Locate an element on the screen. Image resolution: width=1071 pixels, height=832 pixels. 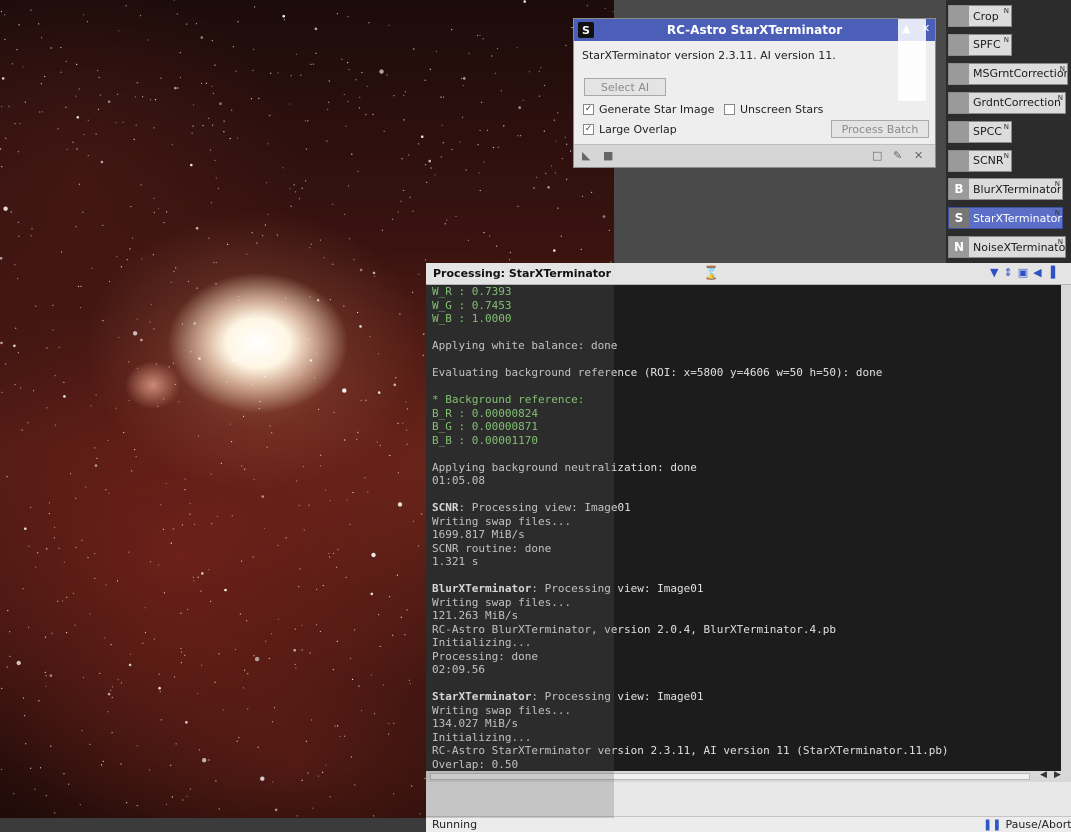
dropdown-icon: ▼ is located at coordinates (994, 272).